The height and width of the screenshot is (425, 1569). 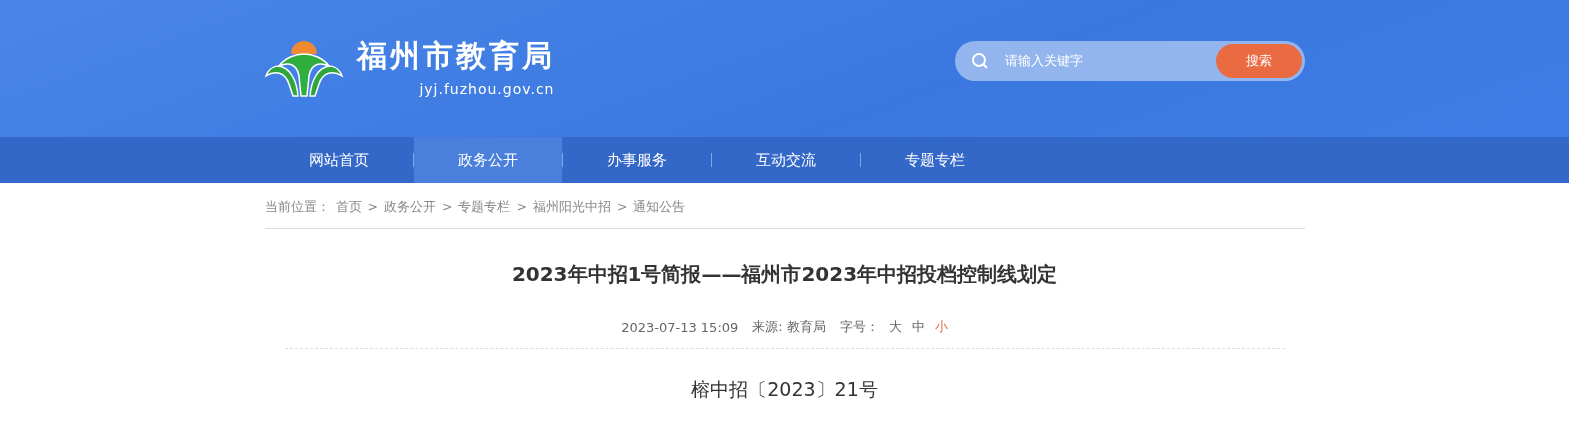 I want to click on site-url: jyj.fuzhou.gov.cn, so click(x=487, y=89).